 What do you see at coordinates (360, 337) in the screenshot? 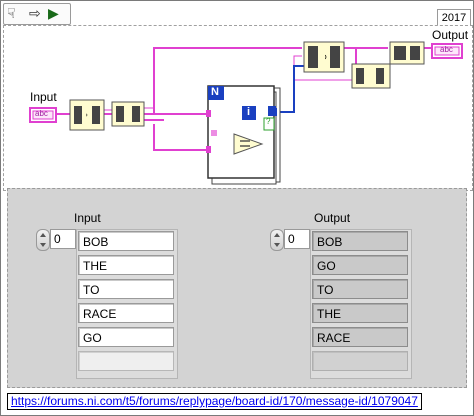
I see `output-element: RACE` at bounding box center [360, 337].